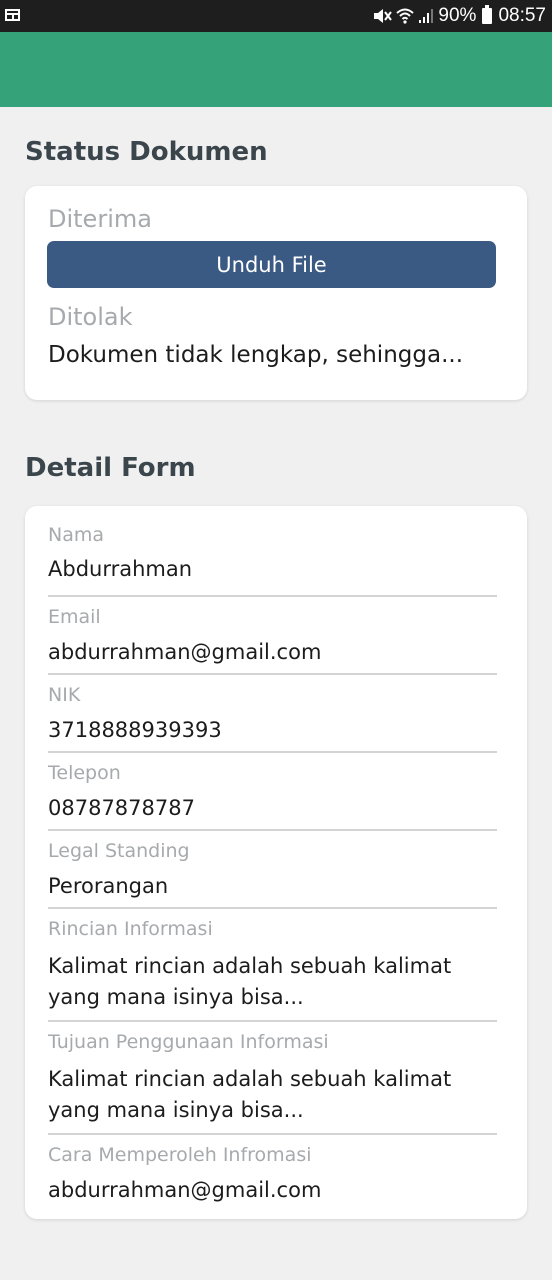 The image size is (552, 1280). Describe the element at coordinates (146, 152) in the screenshot. I see `status-section-title: Status Dokumen` at that location.